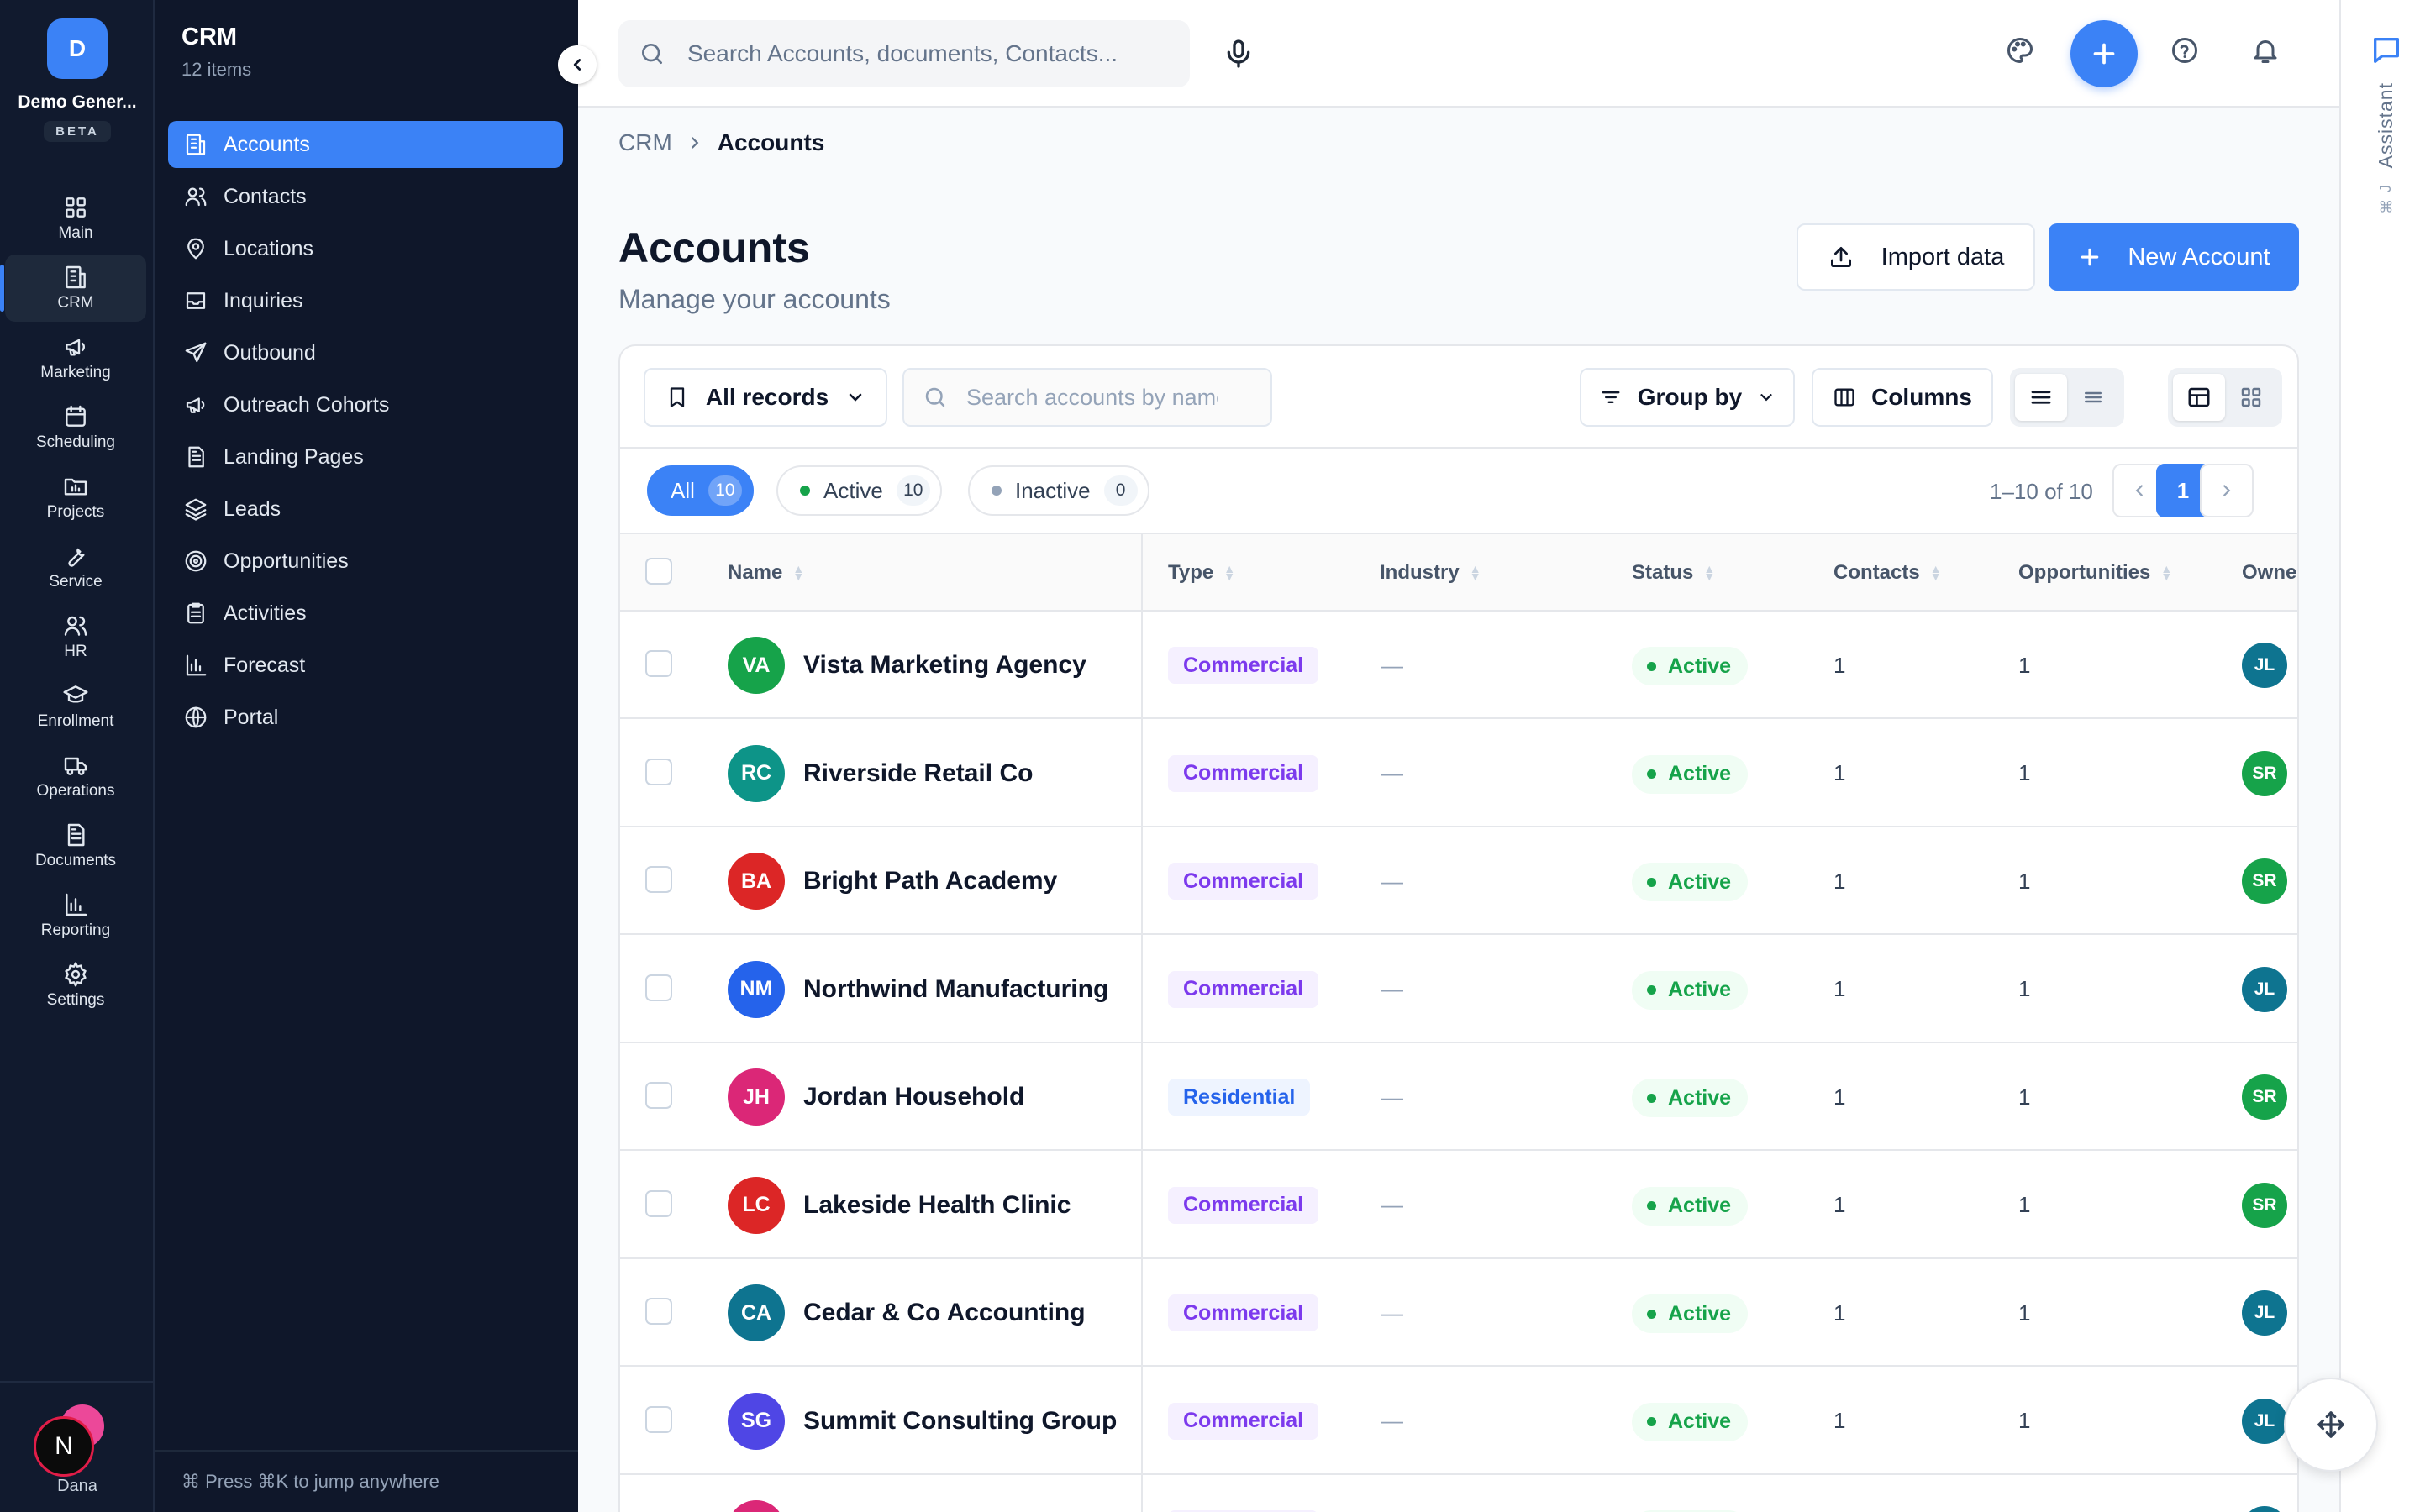 This screenshot has height=1512, width=2420. Describe the element at coordinates (2251, 397) in the screenshot. I see `grid-view-button` at that location.